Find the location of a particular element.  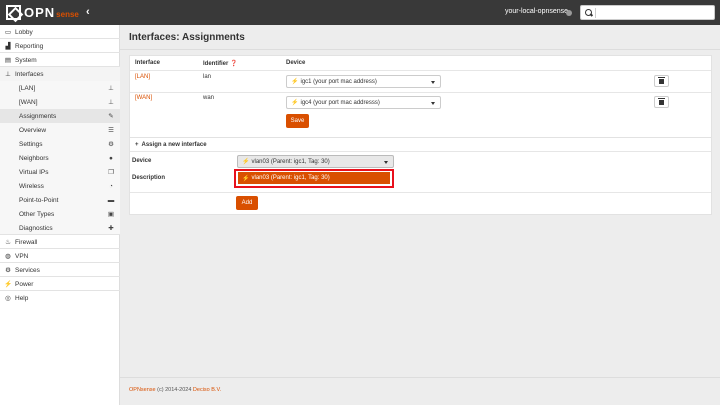

description-label: Description is located at coordinates (149, 178).